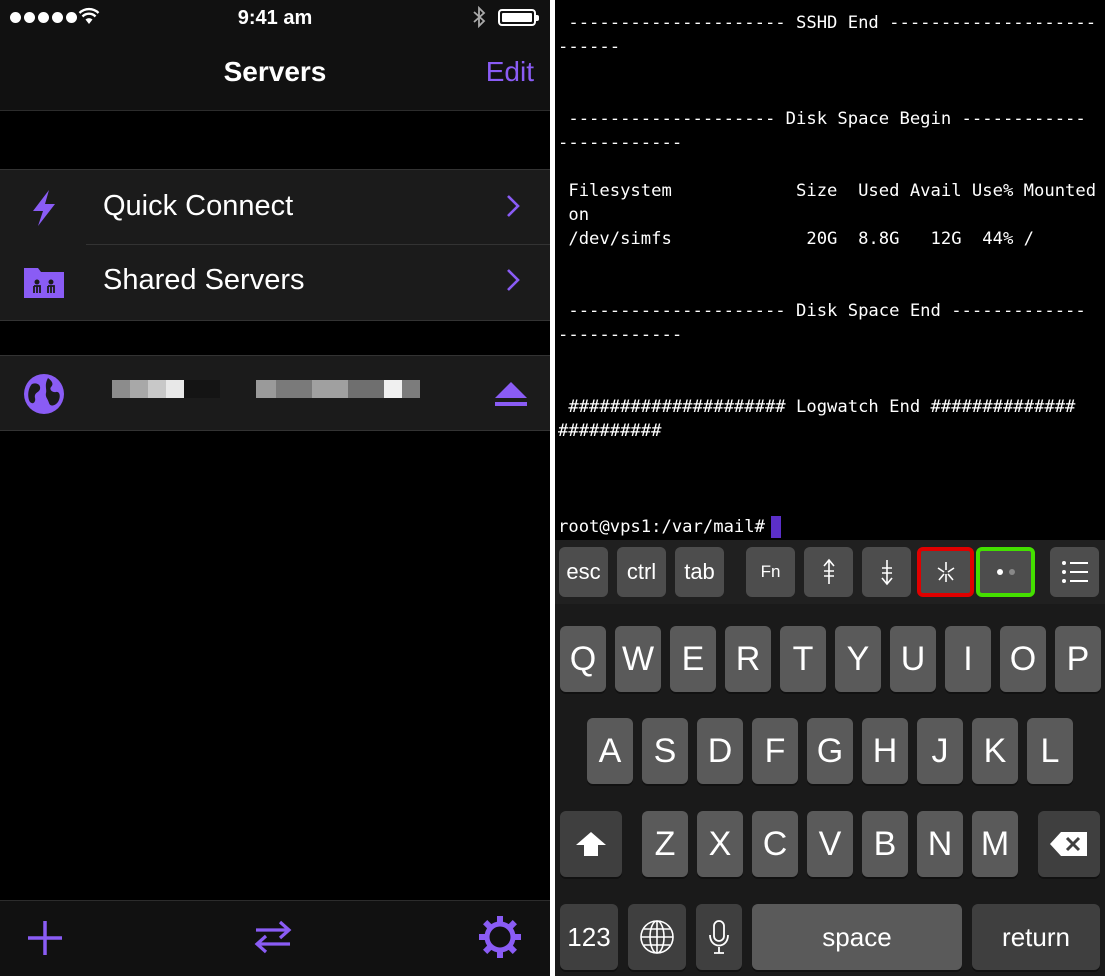  Describe the element at coordinates (641, 572) in the screenshot. I see `ctrl-key: ctrl` at that location.